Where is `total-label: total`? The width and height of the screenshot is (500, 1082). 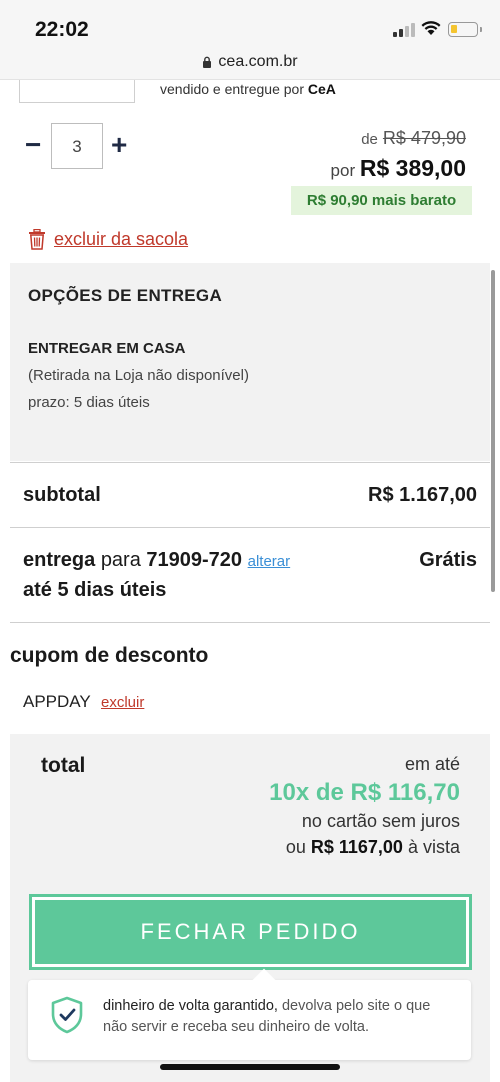 total-label: total is located at coordinates (63, 765).